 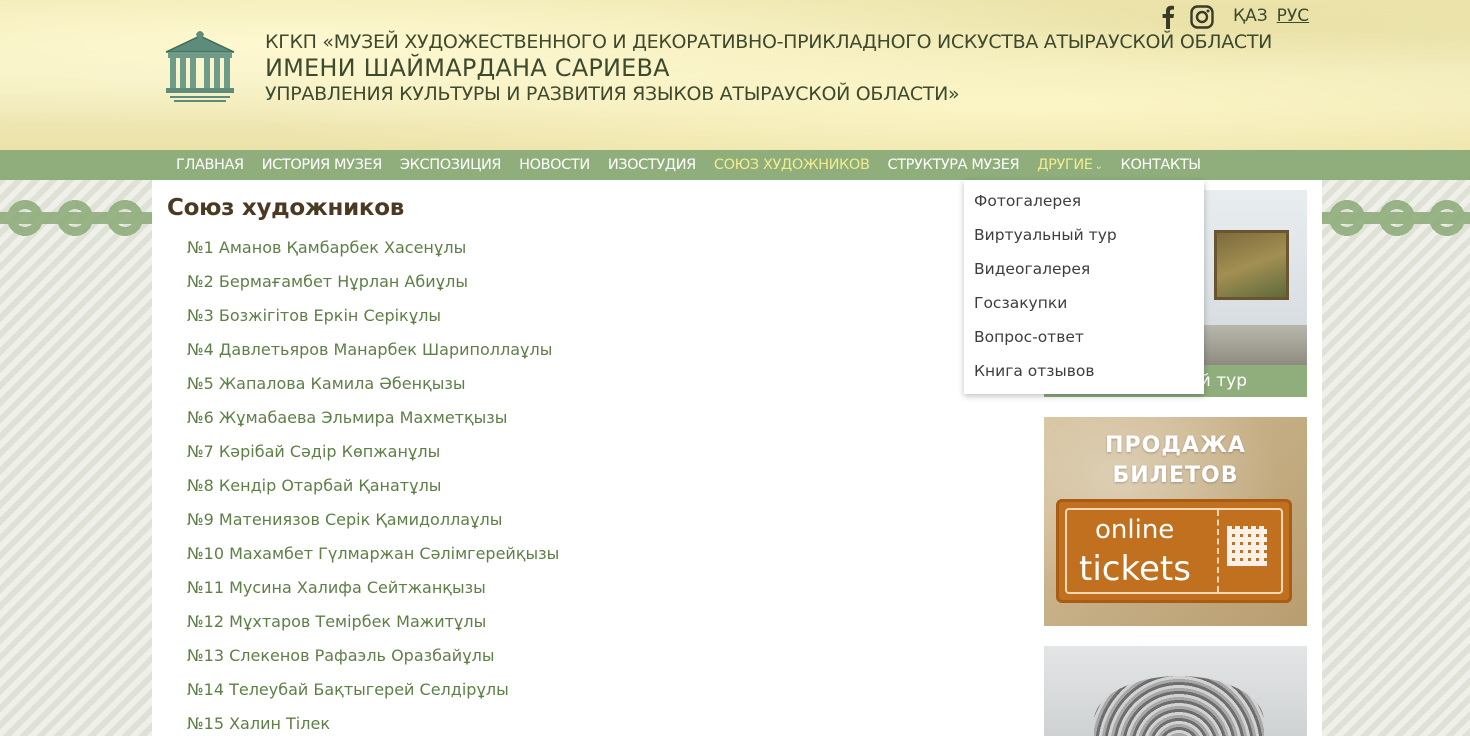 I want to click on tickets-banner: ПРОДАЖА БИЛЕТОВ online tickets, so click(x=1175, y=521).